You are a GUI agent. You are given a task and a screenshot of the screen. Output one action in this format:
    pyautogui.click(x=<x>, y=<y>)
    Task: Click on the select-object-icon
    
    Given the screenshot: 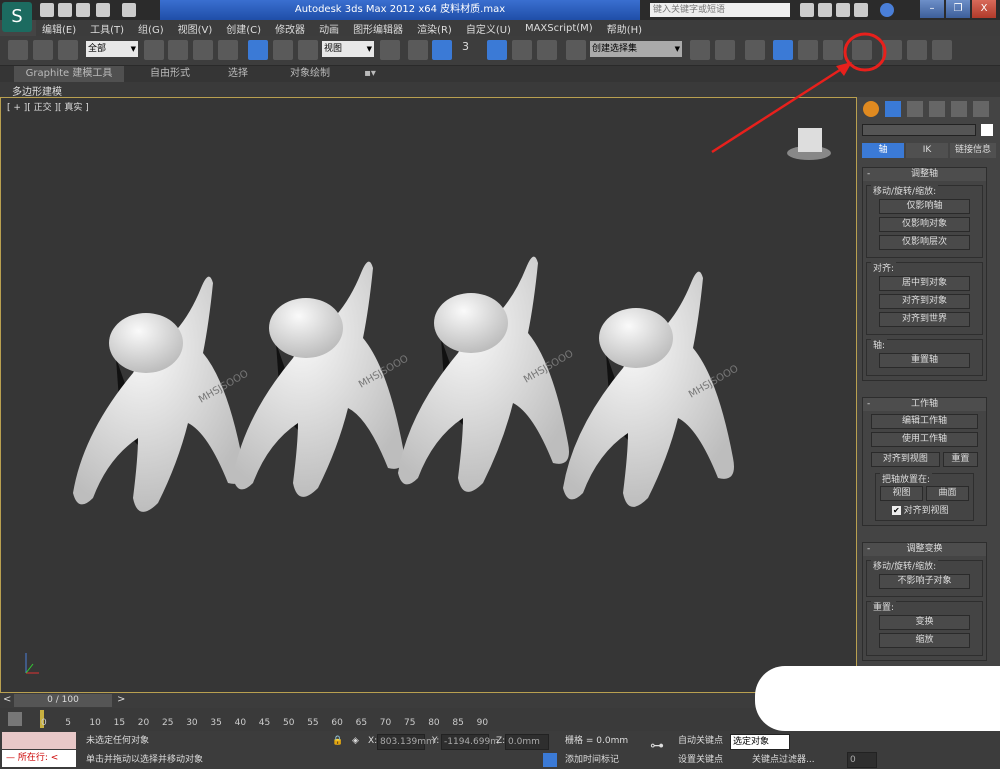 What is the action you would take?
    pyautogui.click(x=154, y=50)
    